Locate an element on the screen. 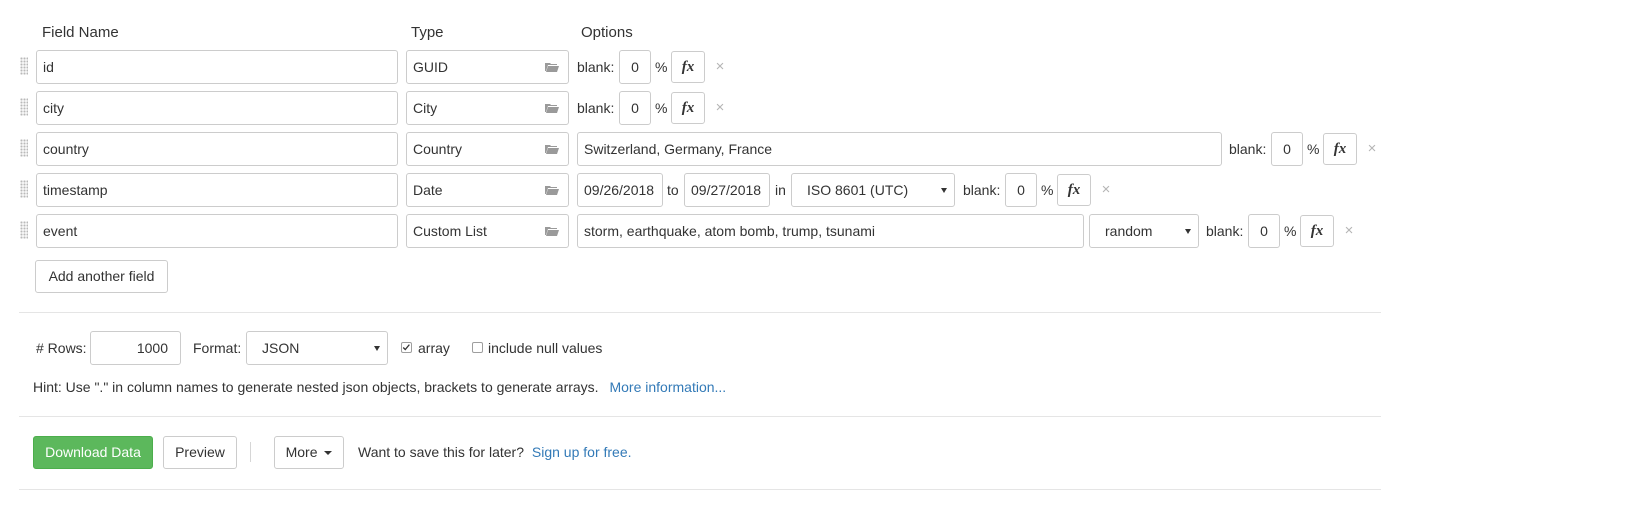 Image resolution: width=1646 pixels, height=513 pixels. date-format-value: ISO 8601 (UTC) is located at coordinates (858, 190).